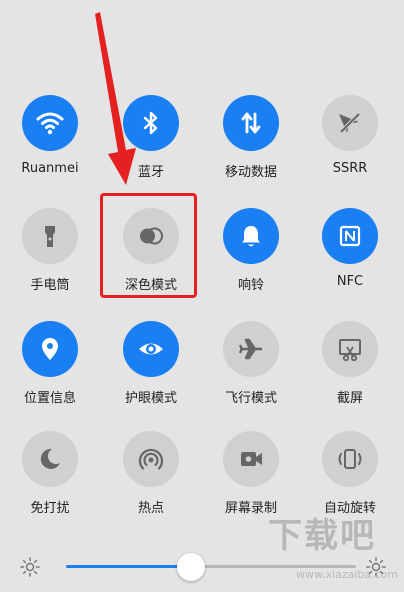 This screenshot has width=404, height=592. I want to click on tile-eye-comfort: 护眼模式, so click(151, 371).